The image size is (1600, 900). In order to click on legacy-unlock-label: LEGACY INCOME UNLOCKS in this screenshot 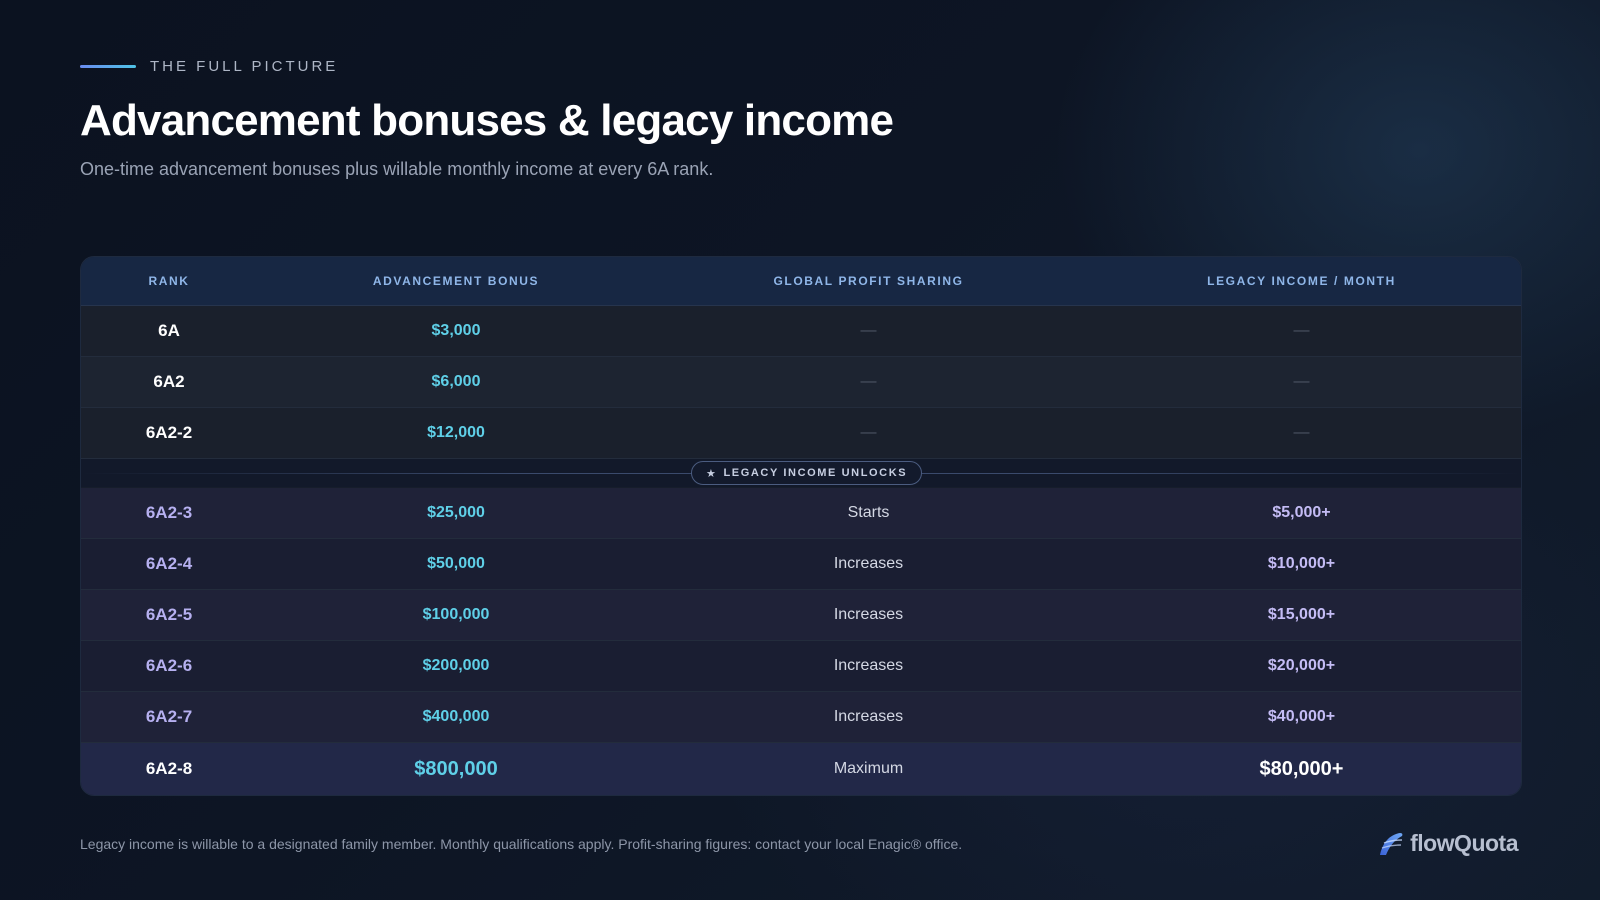, I will do `click(815, 473)`.